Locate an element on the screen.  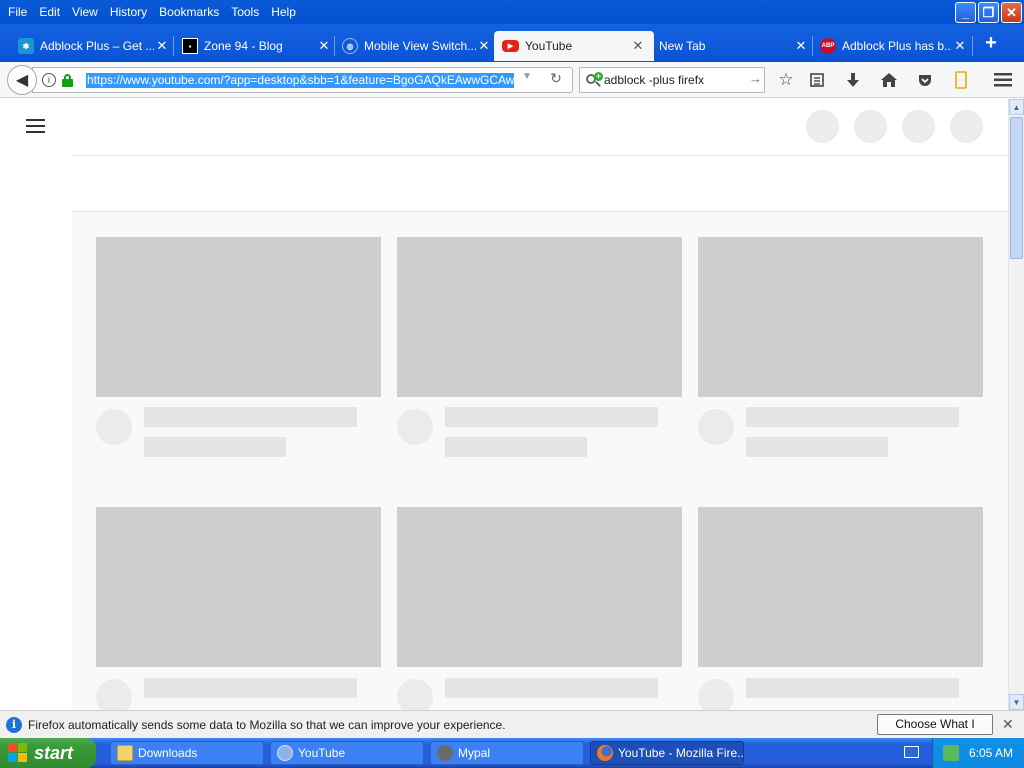
menu-file: File is located at coordinates (17, 12).